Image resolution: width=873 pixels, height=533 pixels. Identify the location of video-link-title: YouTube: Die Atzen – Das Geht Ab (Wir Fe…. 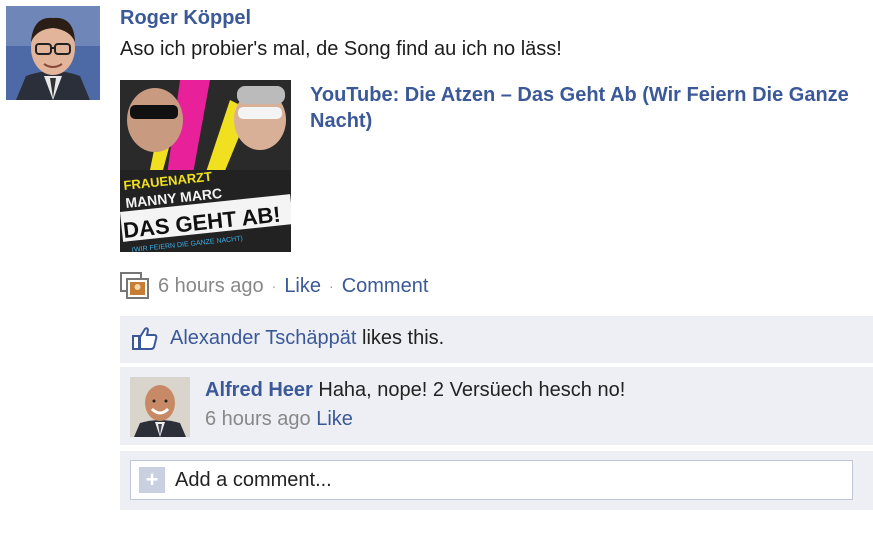
(582, 108).